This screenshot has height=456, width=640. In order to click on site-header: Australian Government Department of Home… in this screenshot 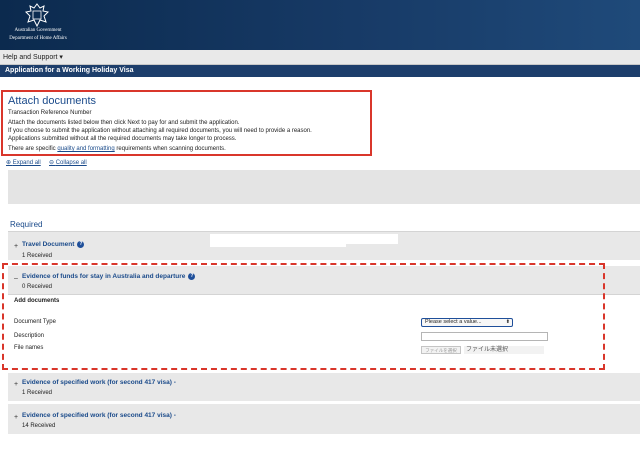, I will do `click(320, 25)`.